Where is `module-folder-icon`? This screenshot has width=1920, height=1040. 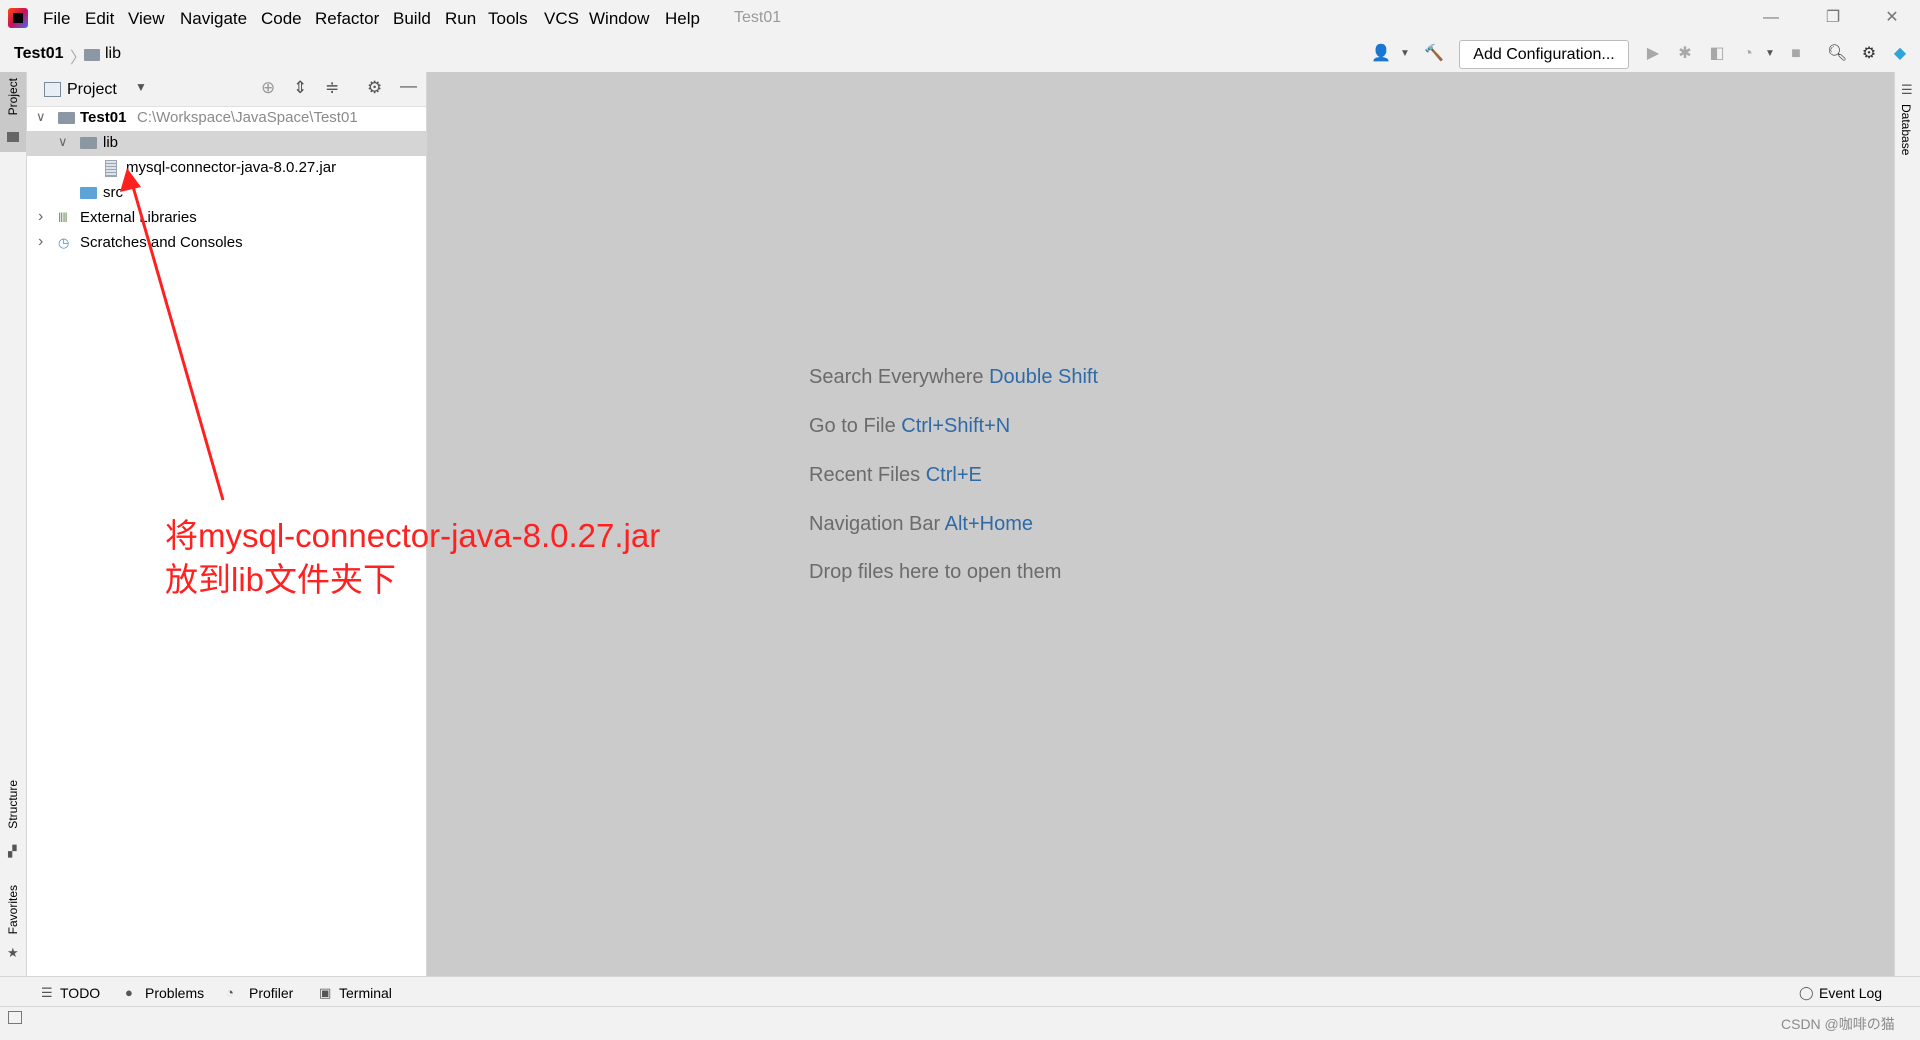
module-folder-icon is located at coordinates (66, 118).